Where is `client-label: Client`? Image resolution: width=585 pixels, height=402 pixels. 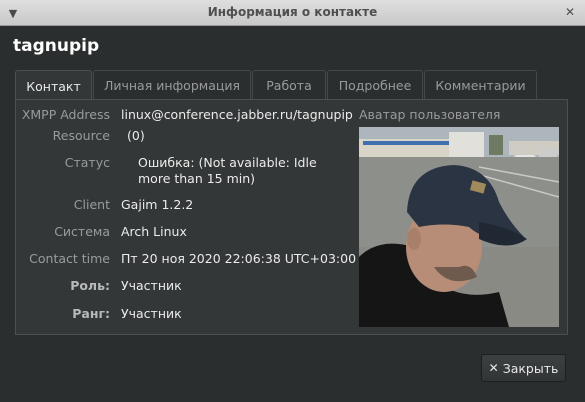 client-label: Client is located at coordinates (91, 204).